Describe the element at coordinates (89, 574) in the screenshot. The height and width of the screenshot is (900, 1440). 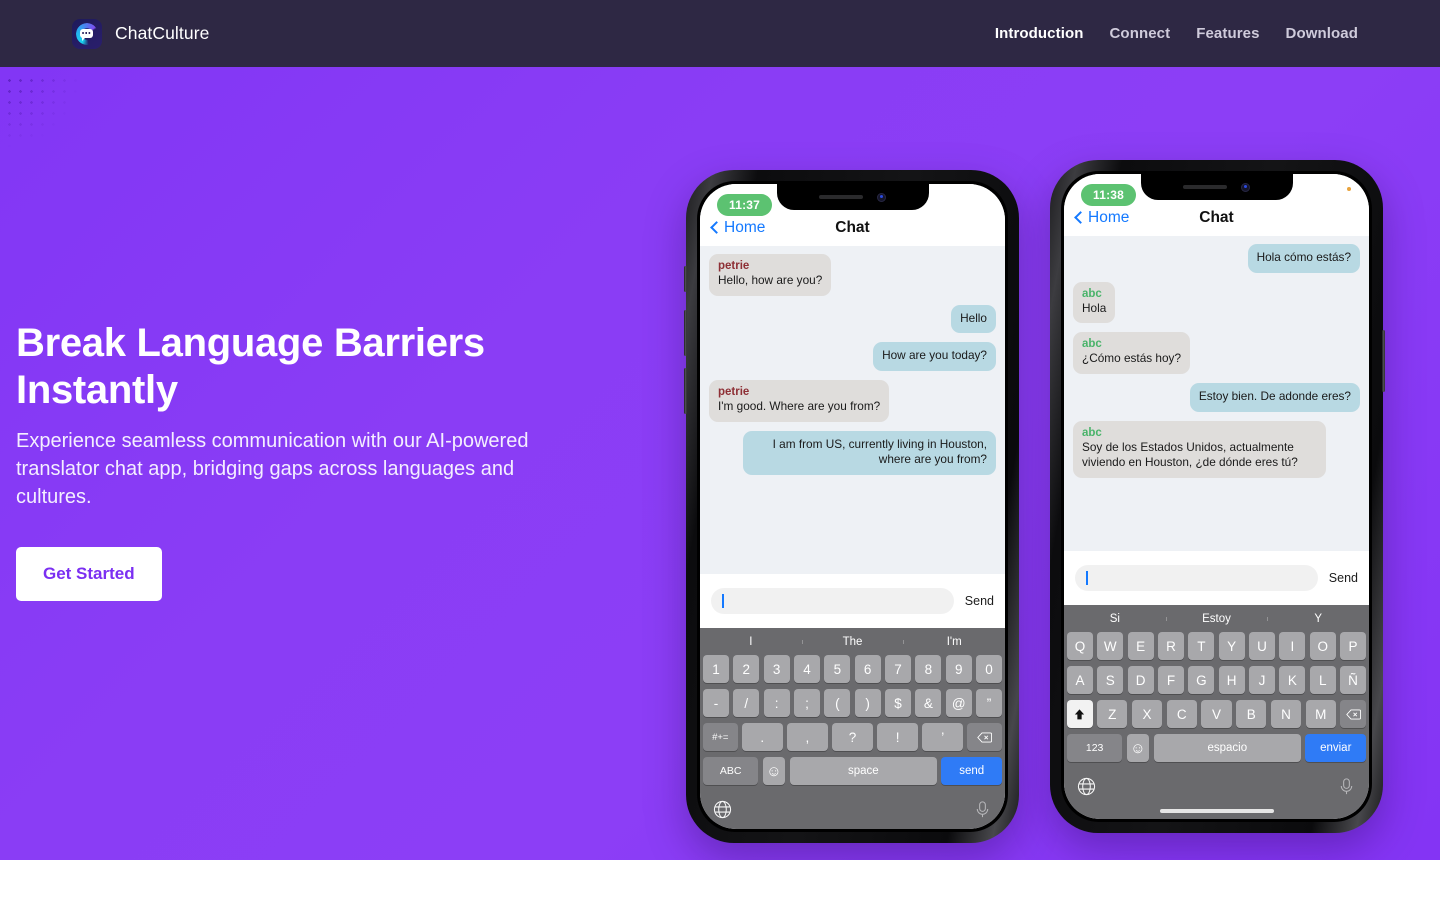
I see `get-started-button: Get Started` at that location.